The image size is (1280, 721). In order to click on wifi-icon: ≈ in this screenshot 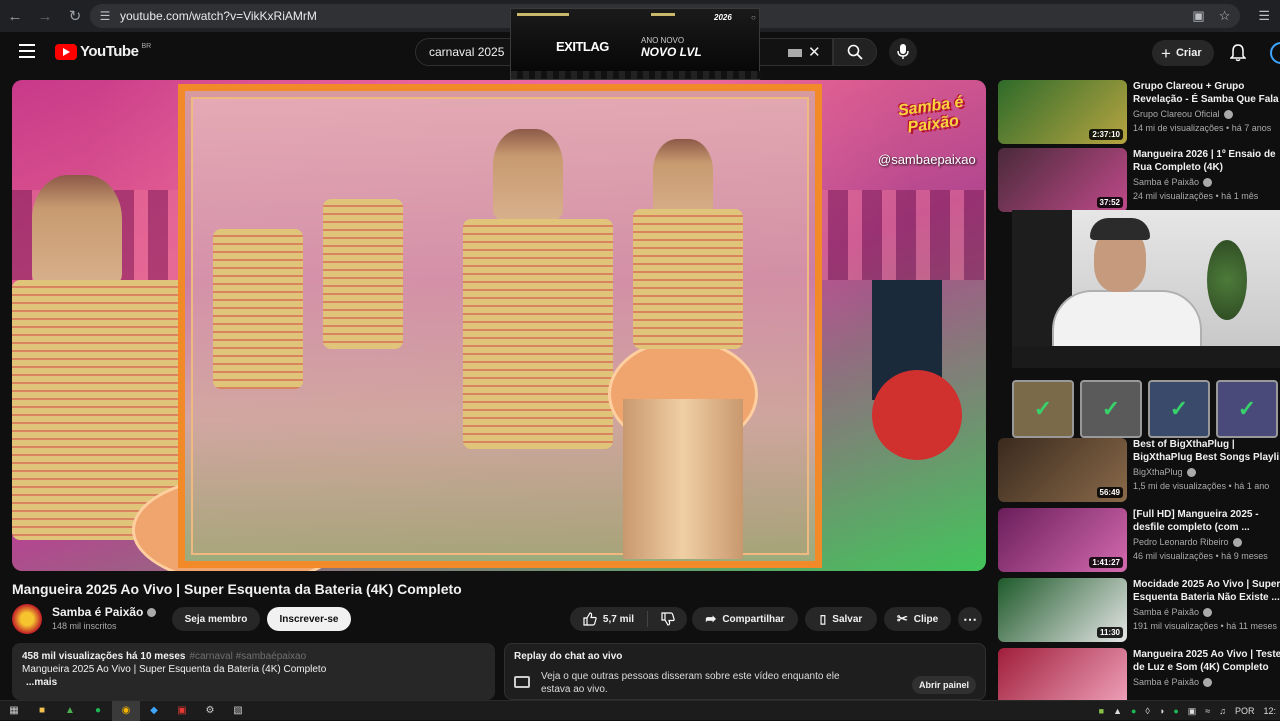, I will do `click(1207, 711)`.